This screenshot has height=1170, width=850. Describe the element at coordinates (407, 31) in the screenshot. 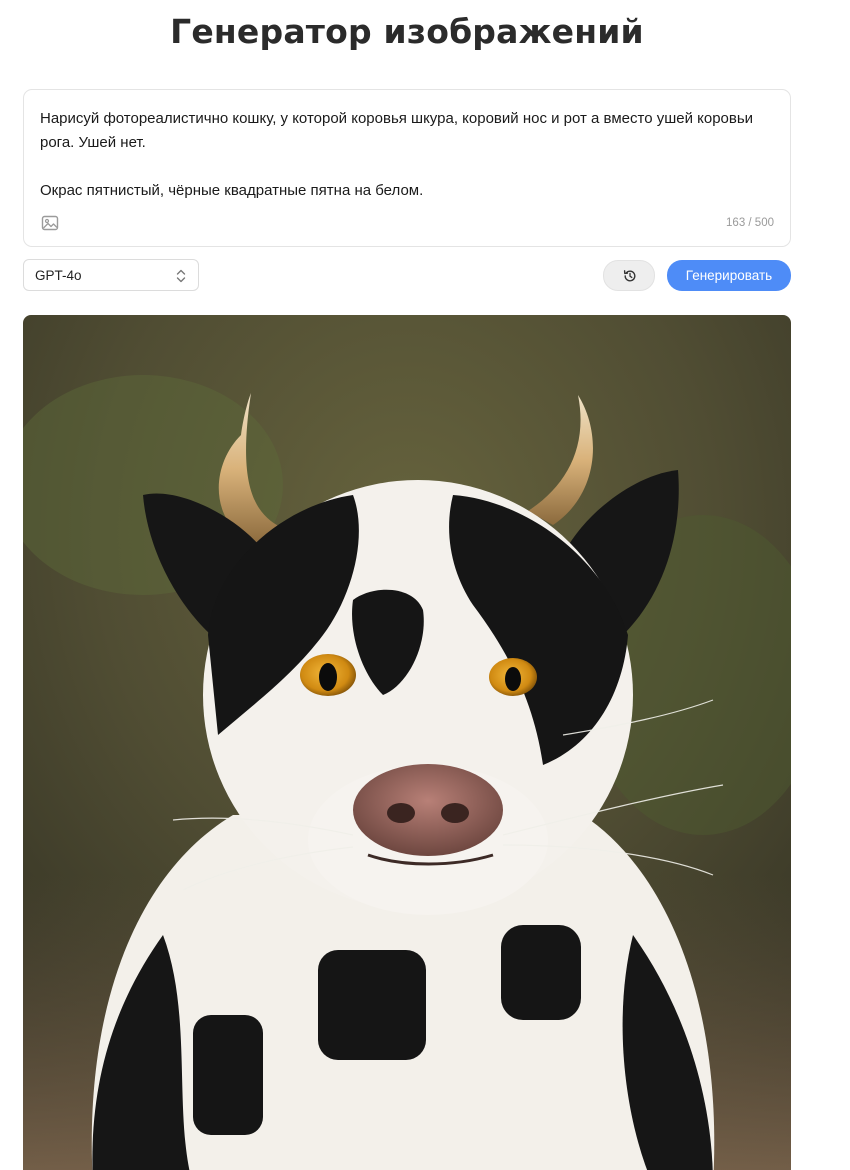

I see `page-title: Генератор изображений` at that location.